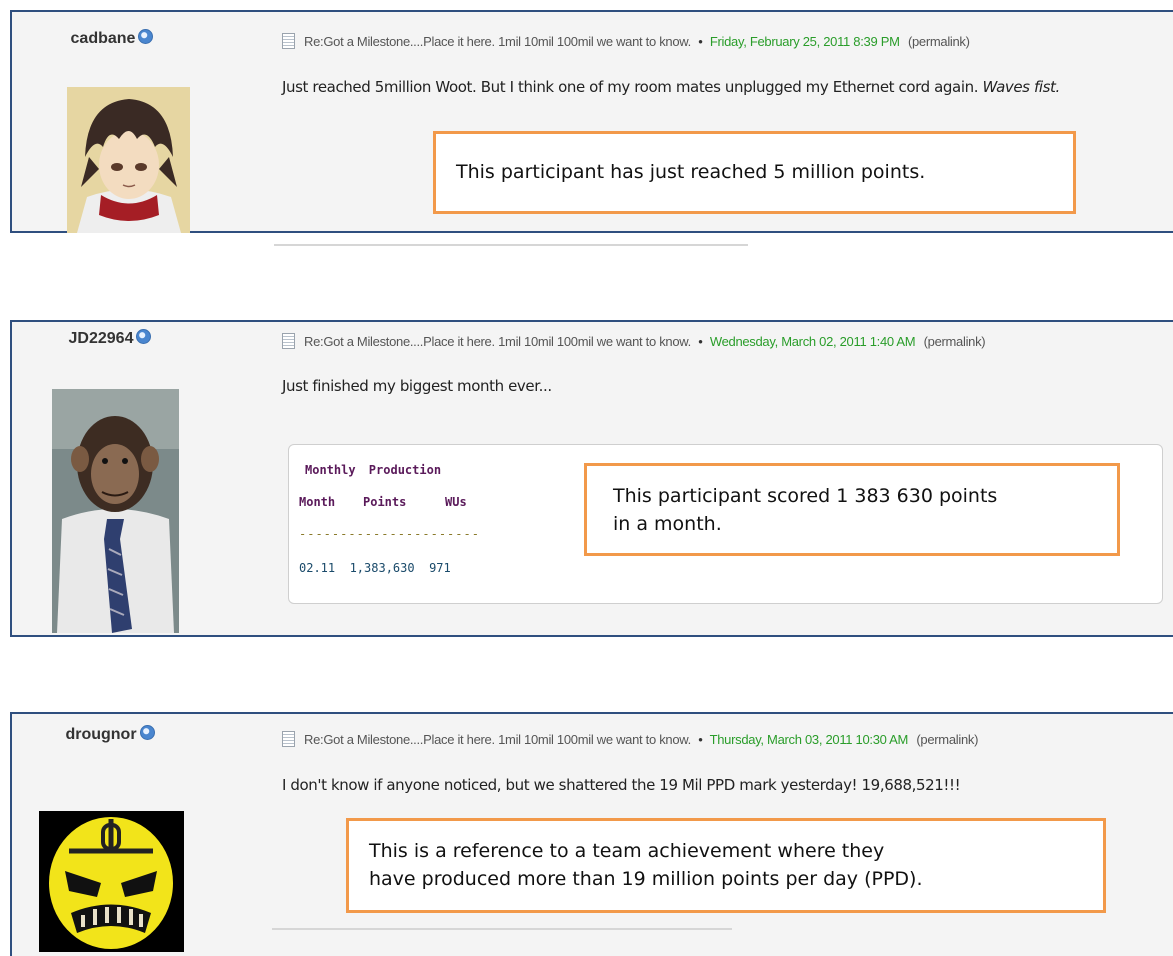  Describe the element at coordinates (440, 568) in the screenshot. I see `row-wus: 971` at that location.